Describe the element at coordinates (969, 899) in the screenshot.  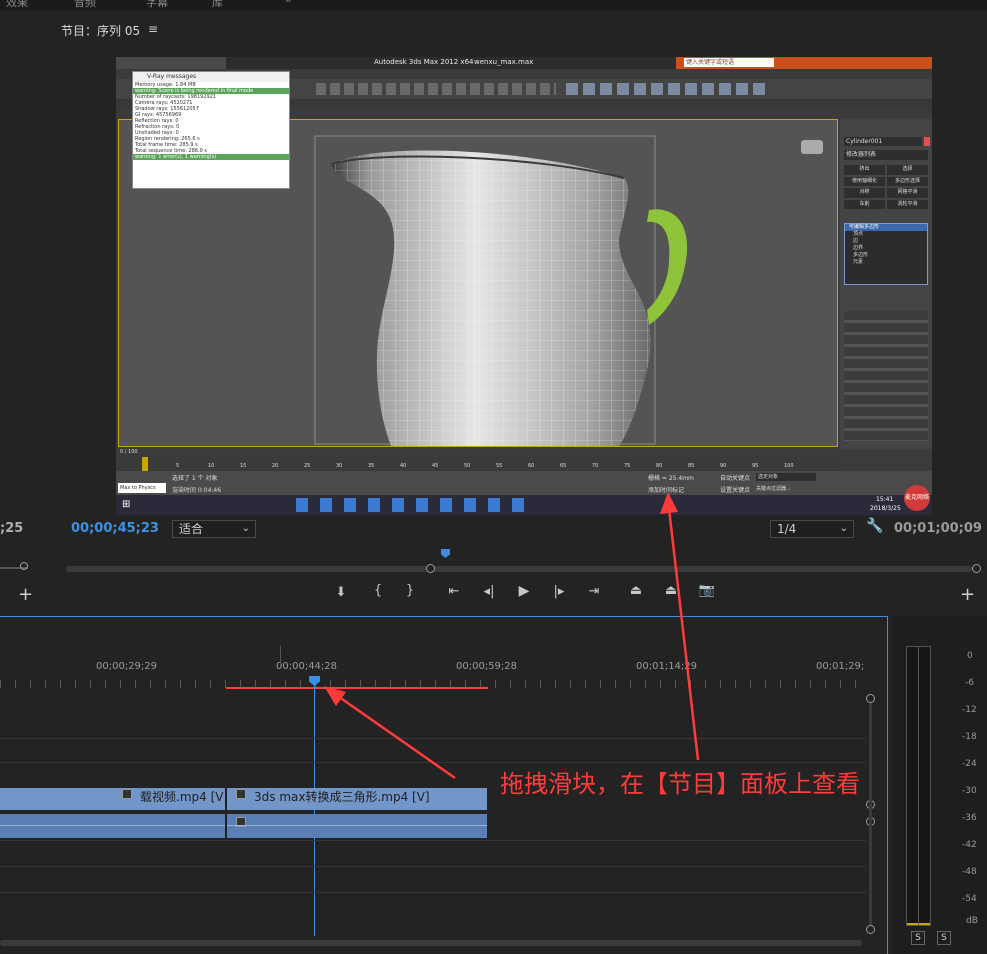
I see `db-label: -54` at that location.